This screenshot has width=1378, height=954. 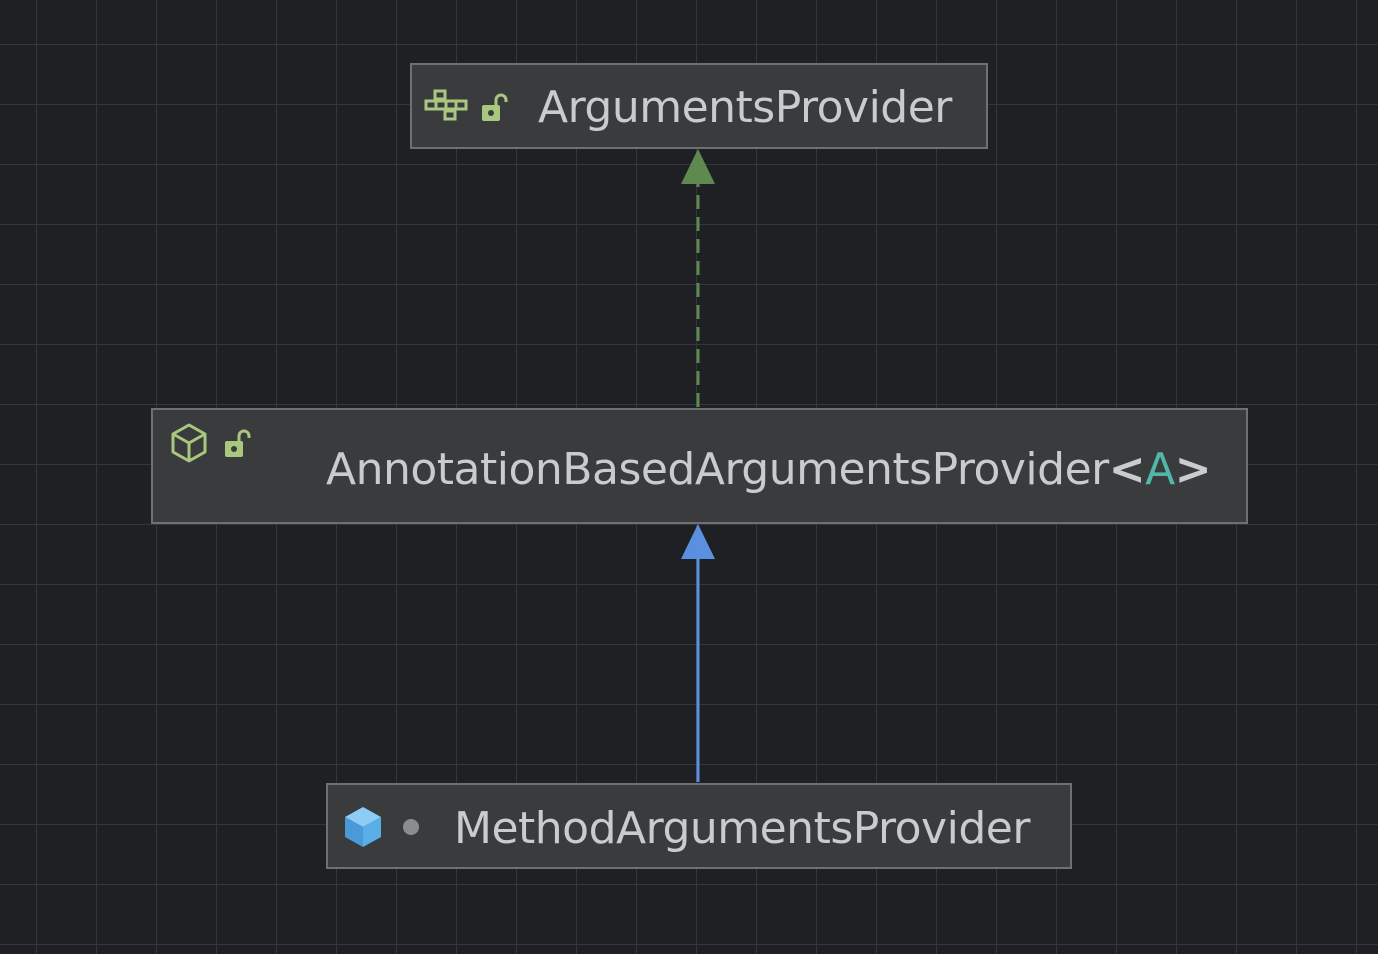 What do you see at coordinates (447, 107) in the screenshot?
I see `interface-icon` at bounding box center [447, 107].